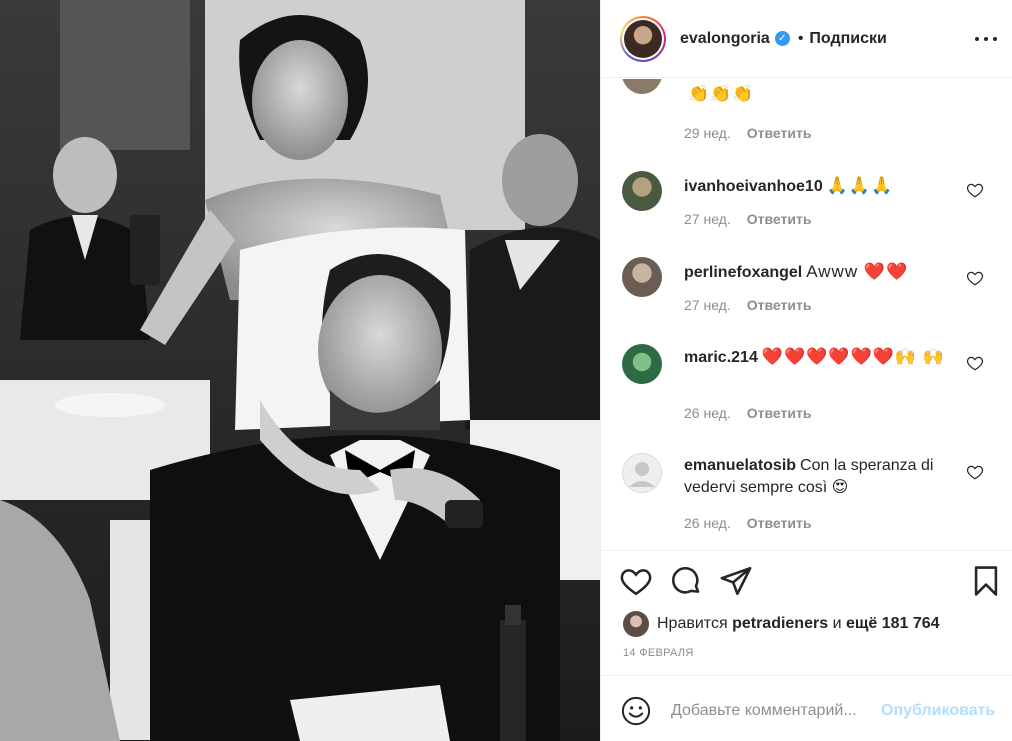 Image resolution: width=1012 pixels, height=741 pixels. I want to click on comment-input, so click(776, 711).